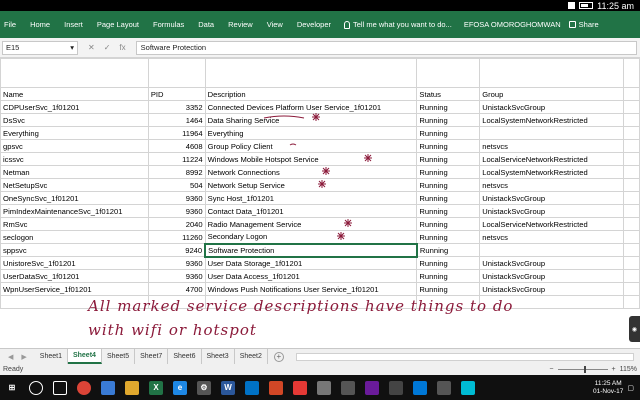 This screenshot has width=640, height=400. I want to click on table-cell: User Data Storage_1f01201, so click(311, 263).